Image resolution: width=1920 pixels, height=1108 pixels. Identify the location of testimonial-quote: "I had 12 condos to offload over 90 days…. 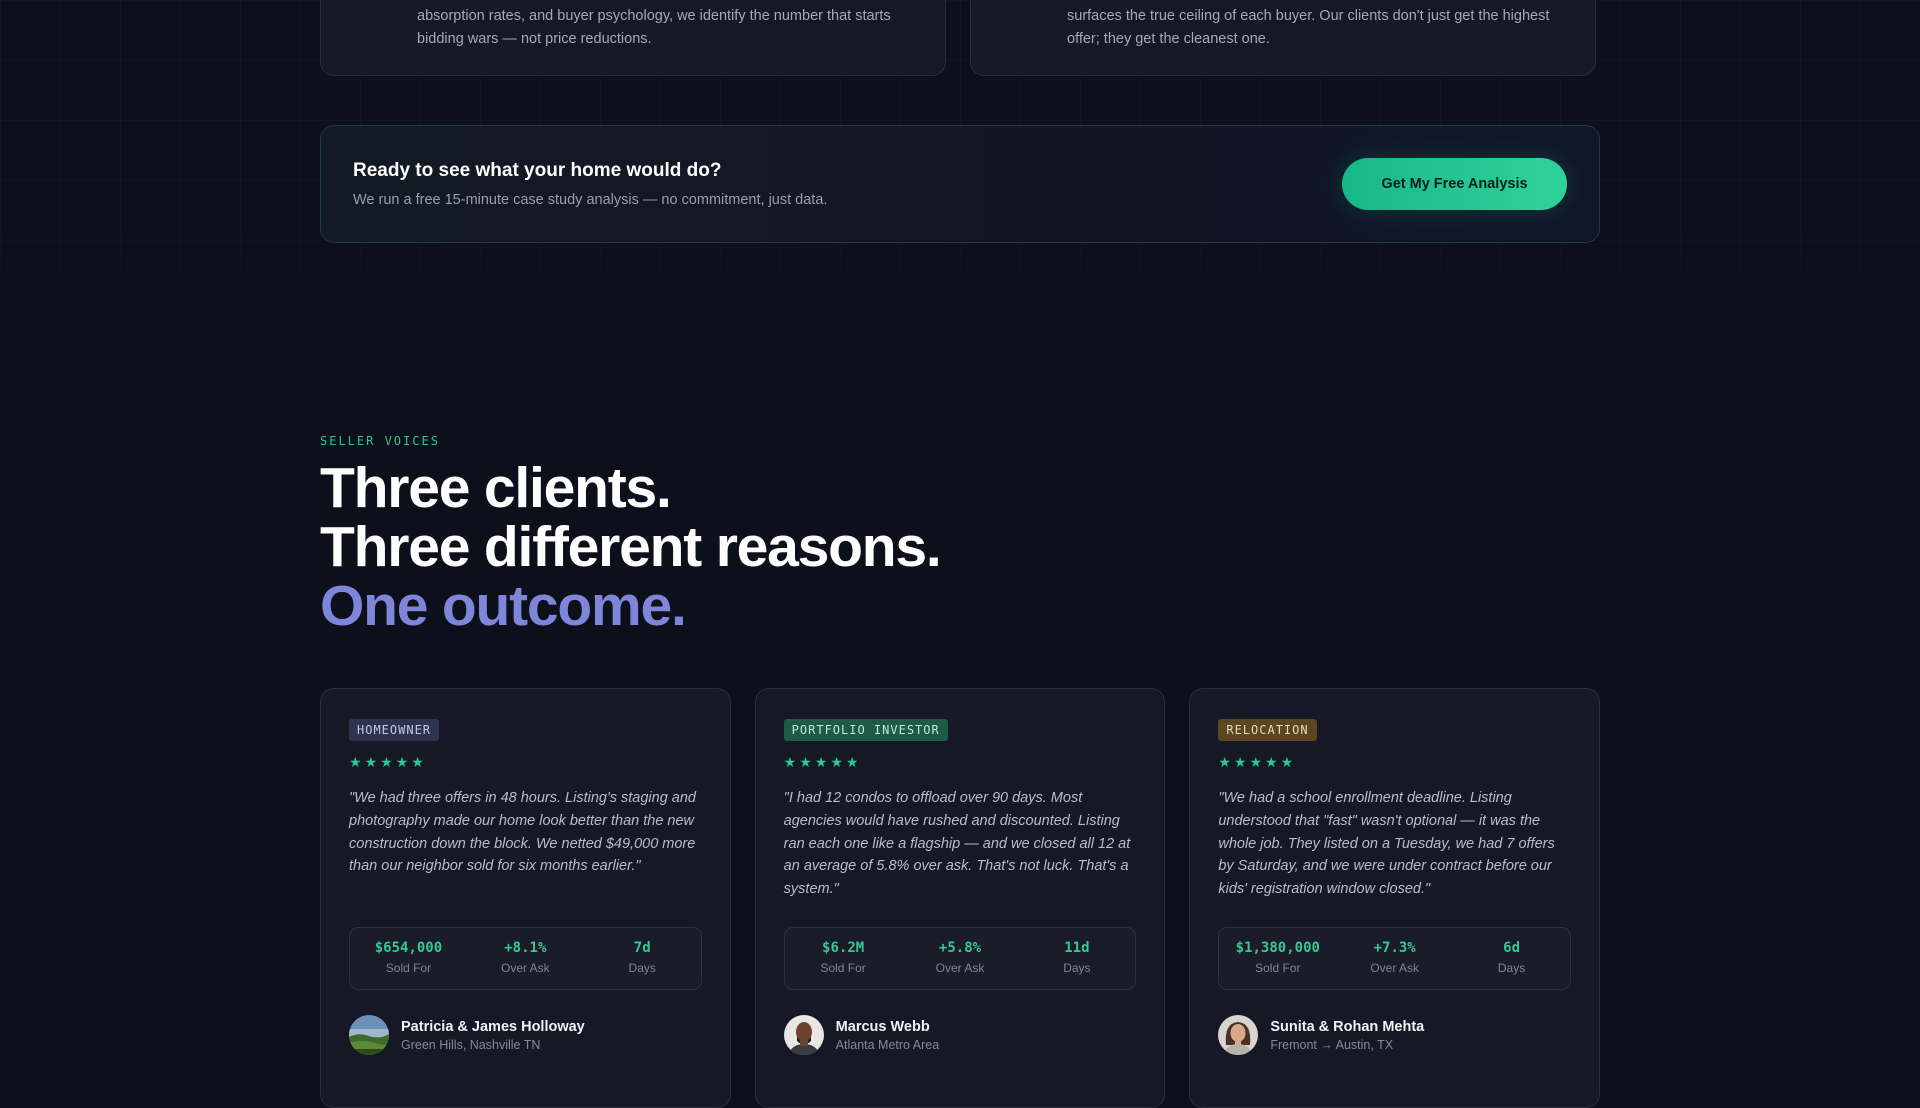
(957, 844).